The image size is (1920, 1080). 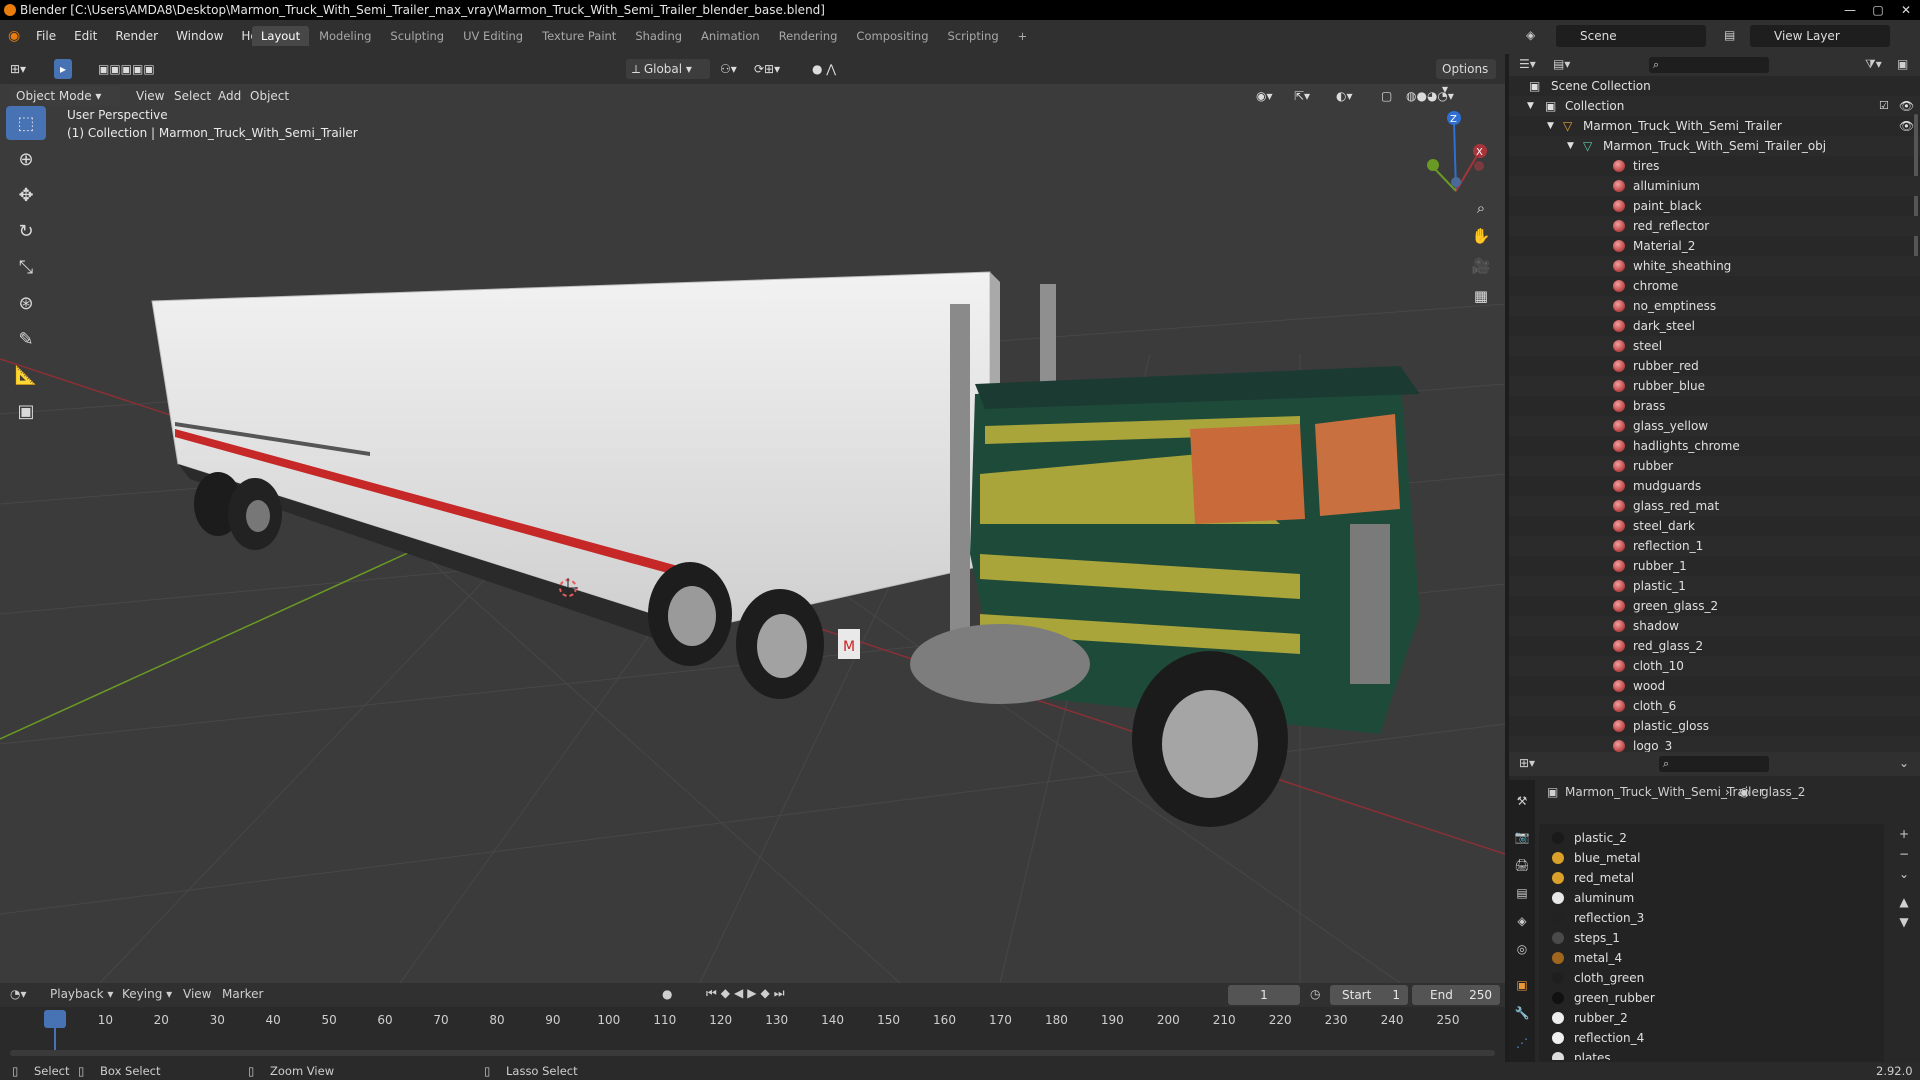 What do you see at coordinates (1527, 763) in the screenshot?
I see `properties-editor-icon: ⊞▾` at bounding box center [1527, 763].